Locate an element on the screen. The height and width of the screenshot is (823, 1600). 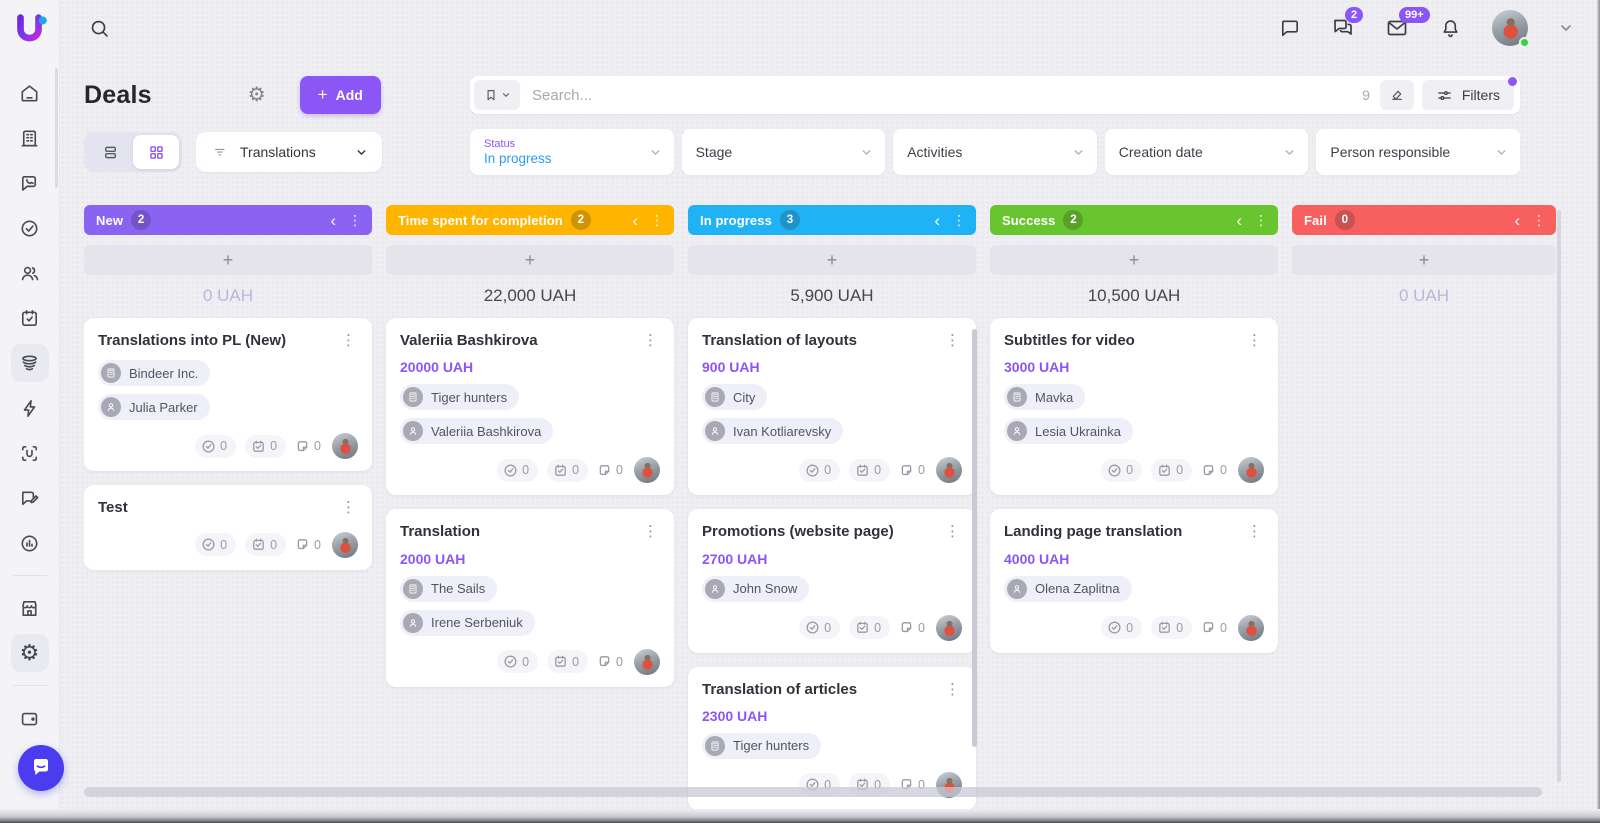
deal-tag-person: Irene Serbeniuk is located at coordinates (467, 622).